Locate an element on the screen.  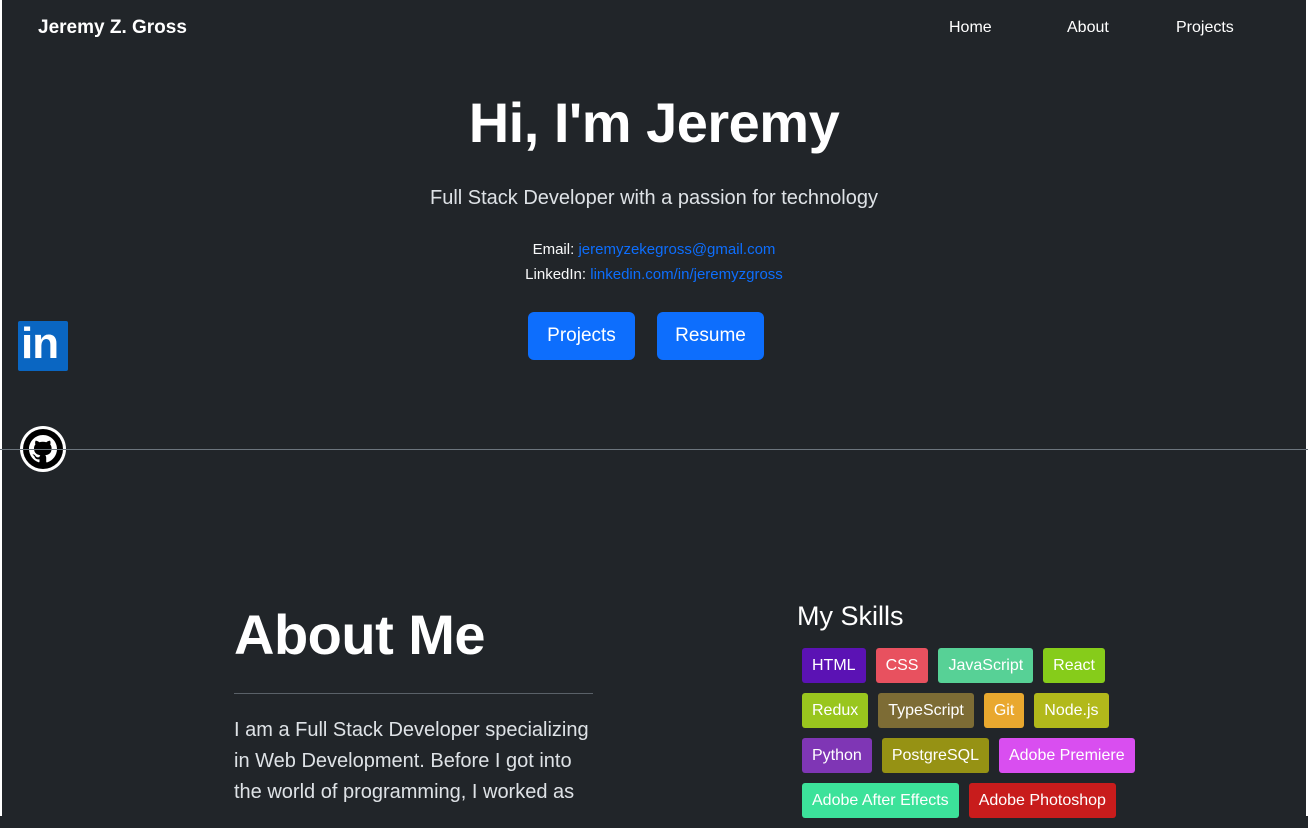
skill-row: Adobe After Effects Adobe Photoshop is located at coordinates (977, 800).